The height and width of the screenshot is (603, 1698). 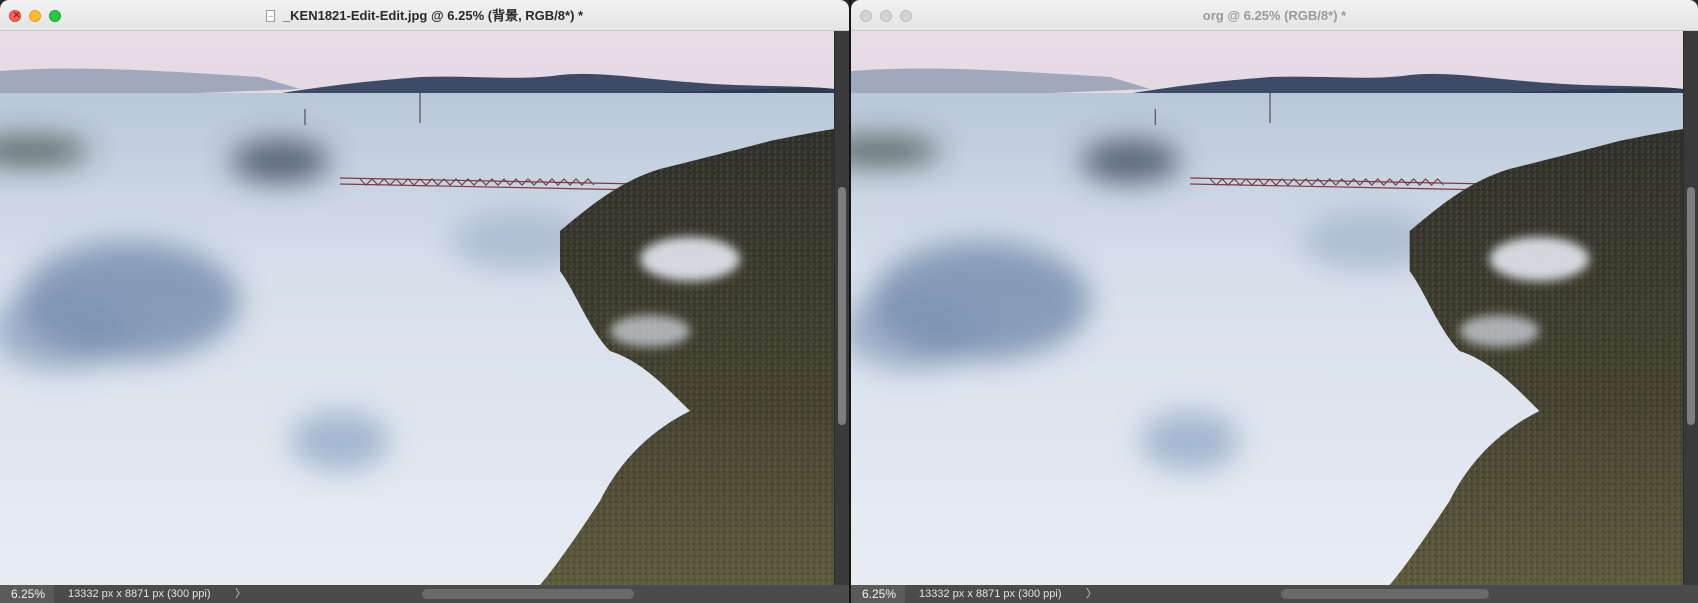 I want to click on window-title-text: org @ 6.25% (RGB/8*) *, so click(x=1274, y=15).